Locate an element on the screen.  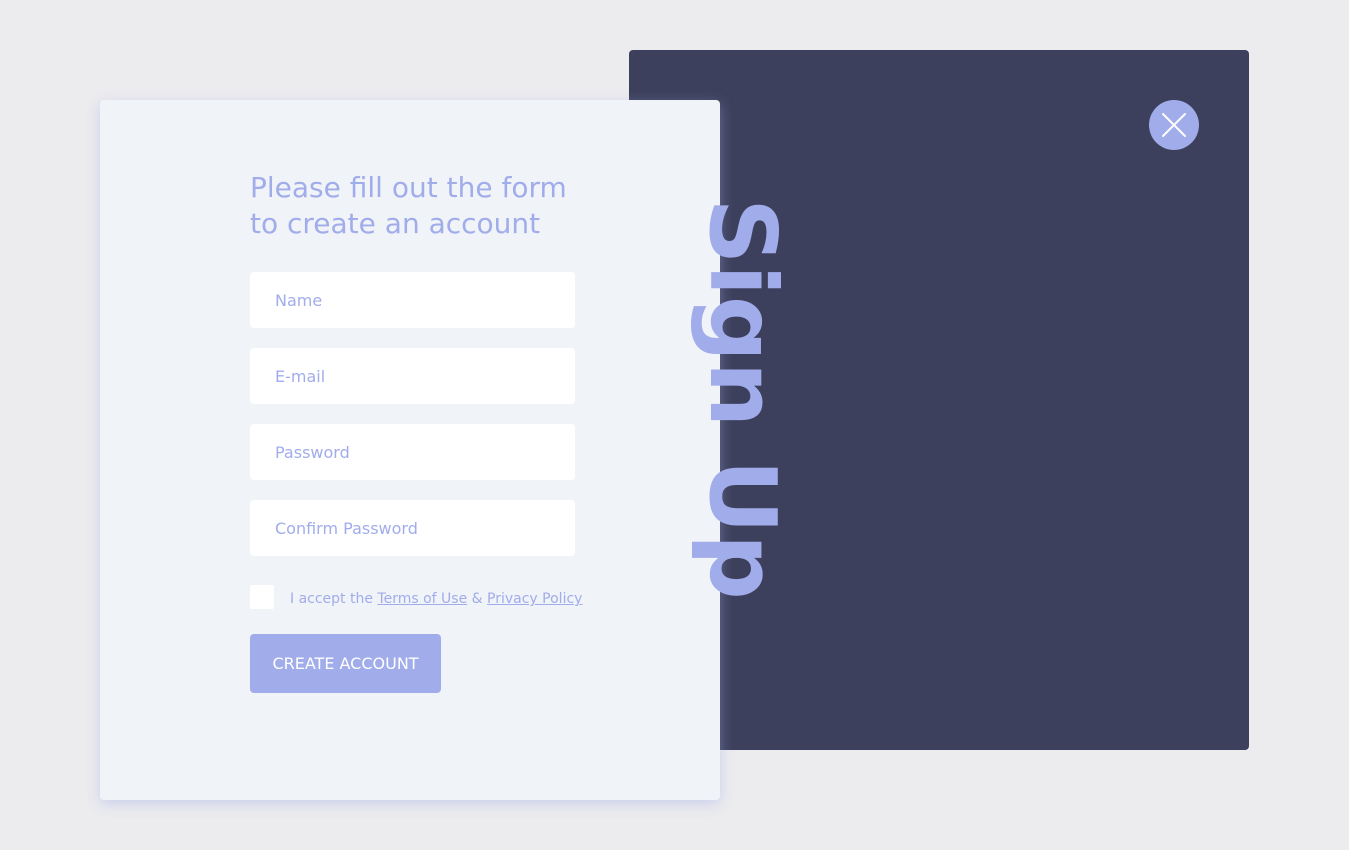
password-field is located at coordinates (412, 452).